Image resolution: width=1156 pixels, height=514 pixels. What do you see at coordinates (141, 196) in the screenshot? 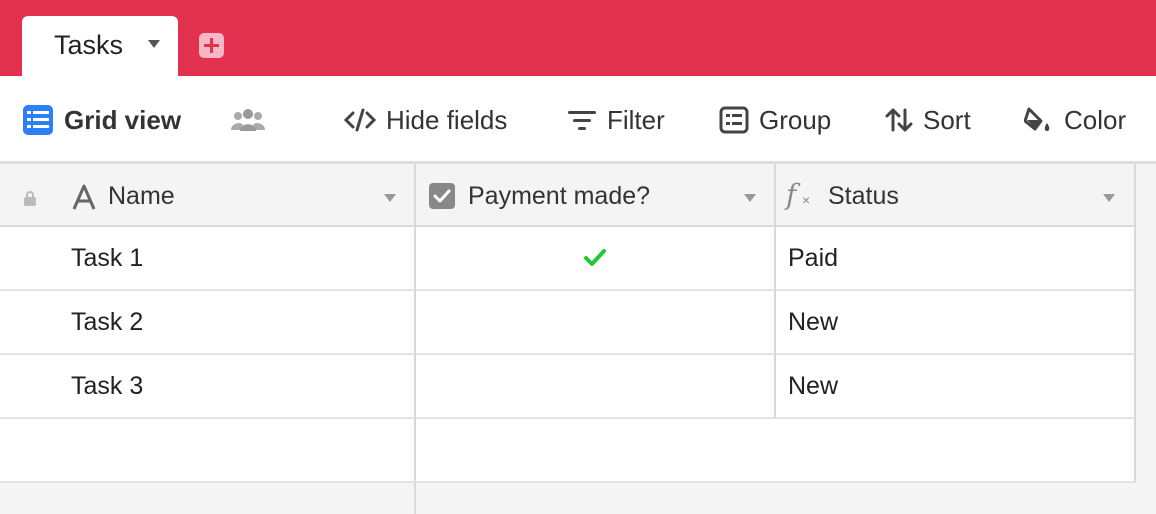
I see `column-label: Name` at bounding box center [141, 196].